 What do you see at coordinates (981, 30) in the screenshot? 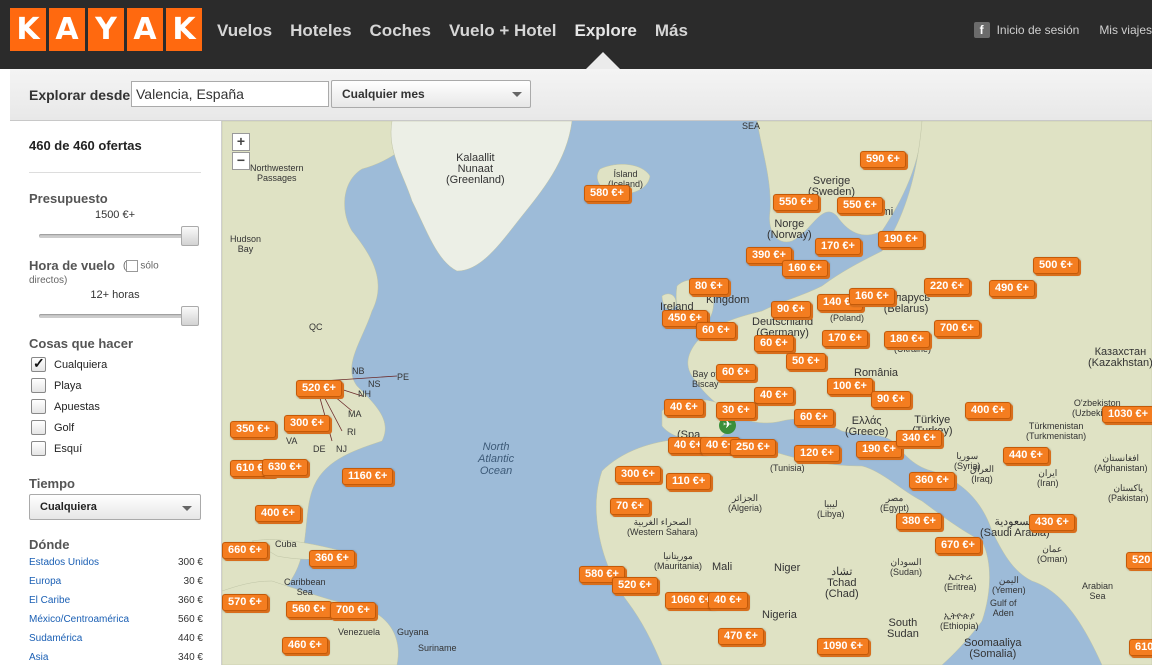
I see `facebook-icon: f` at bounding box center [981, 30].